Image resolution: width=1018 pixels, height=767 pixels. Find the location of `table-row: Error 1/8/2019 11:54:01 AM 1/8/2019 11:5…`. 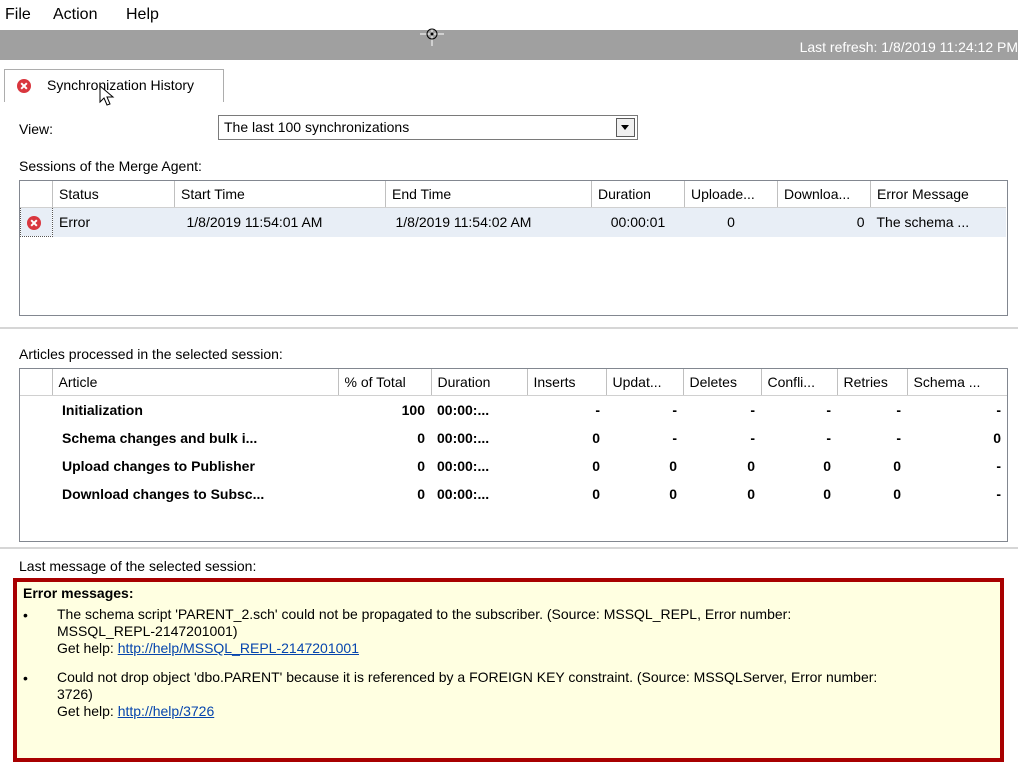

table-row: Error 1/8/2019 11:54:01 AM 1/8/2019 11:5… is located at coordinates (513, 222).